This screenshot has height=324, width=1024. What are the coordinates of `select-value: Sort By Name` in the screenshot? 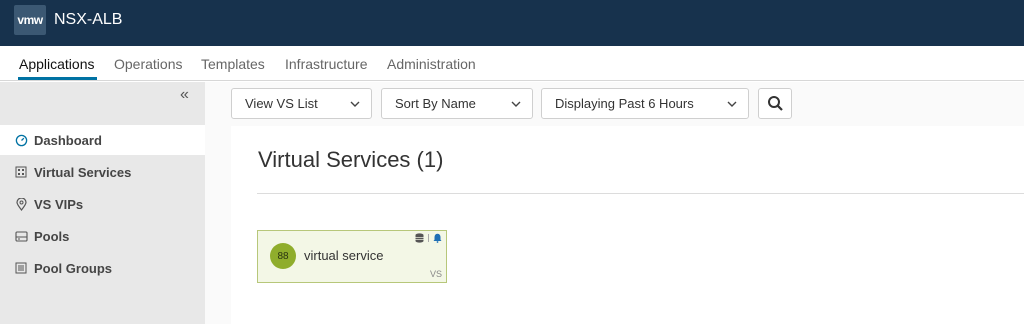 It's located at (435, 103).